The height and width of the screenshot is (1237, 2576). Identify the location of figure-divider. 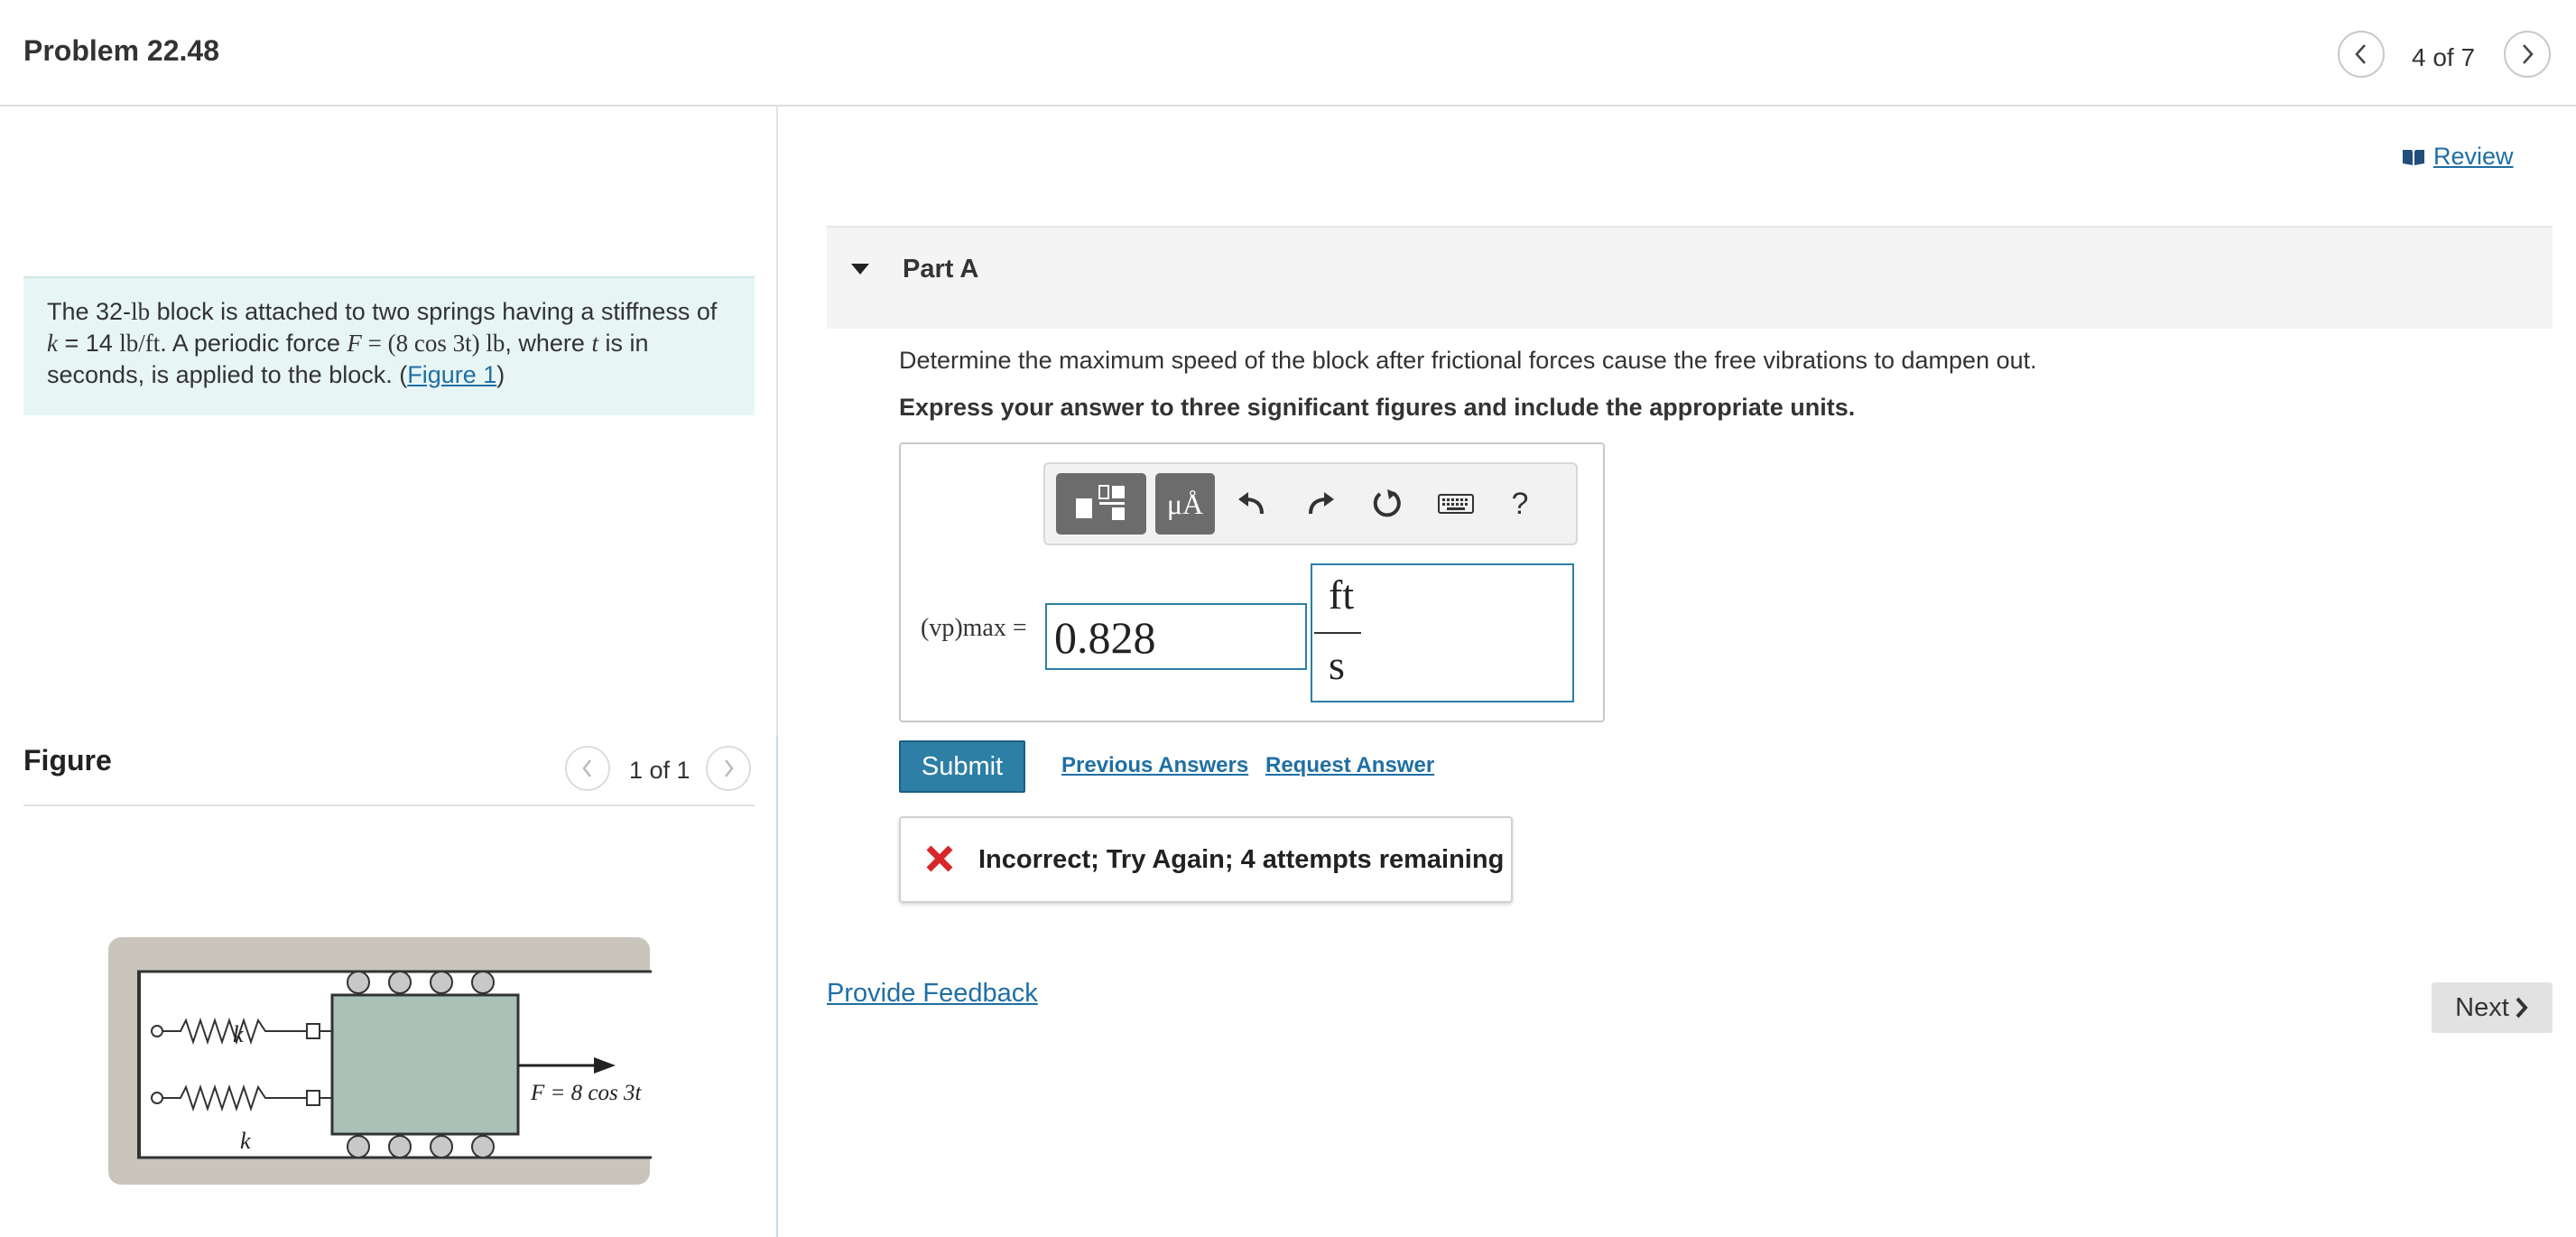
(389, 805).